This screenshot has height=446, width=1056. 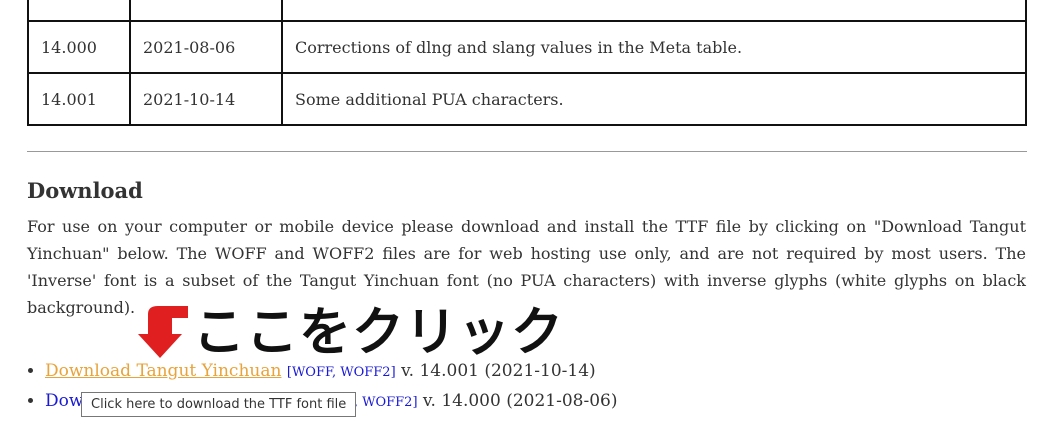 What do you see at coordinates (206, 99) in the screenshot?
I see `date-cell: 2021-10-14` at bounding box center [206, 99].